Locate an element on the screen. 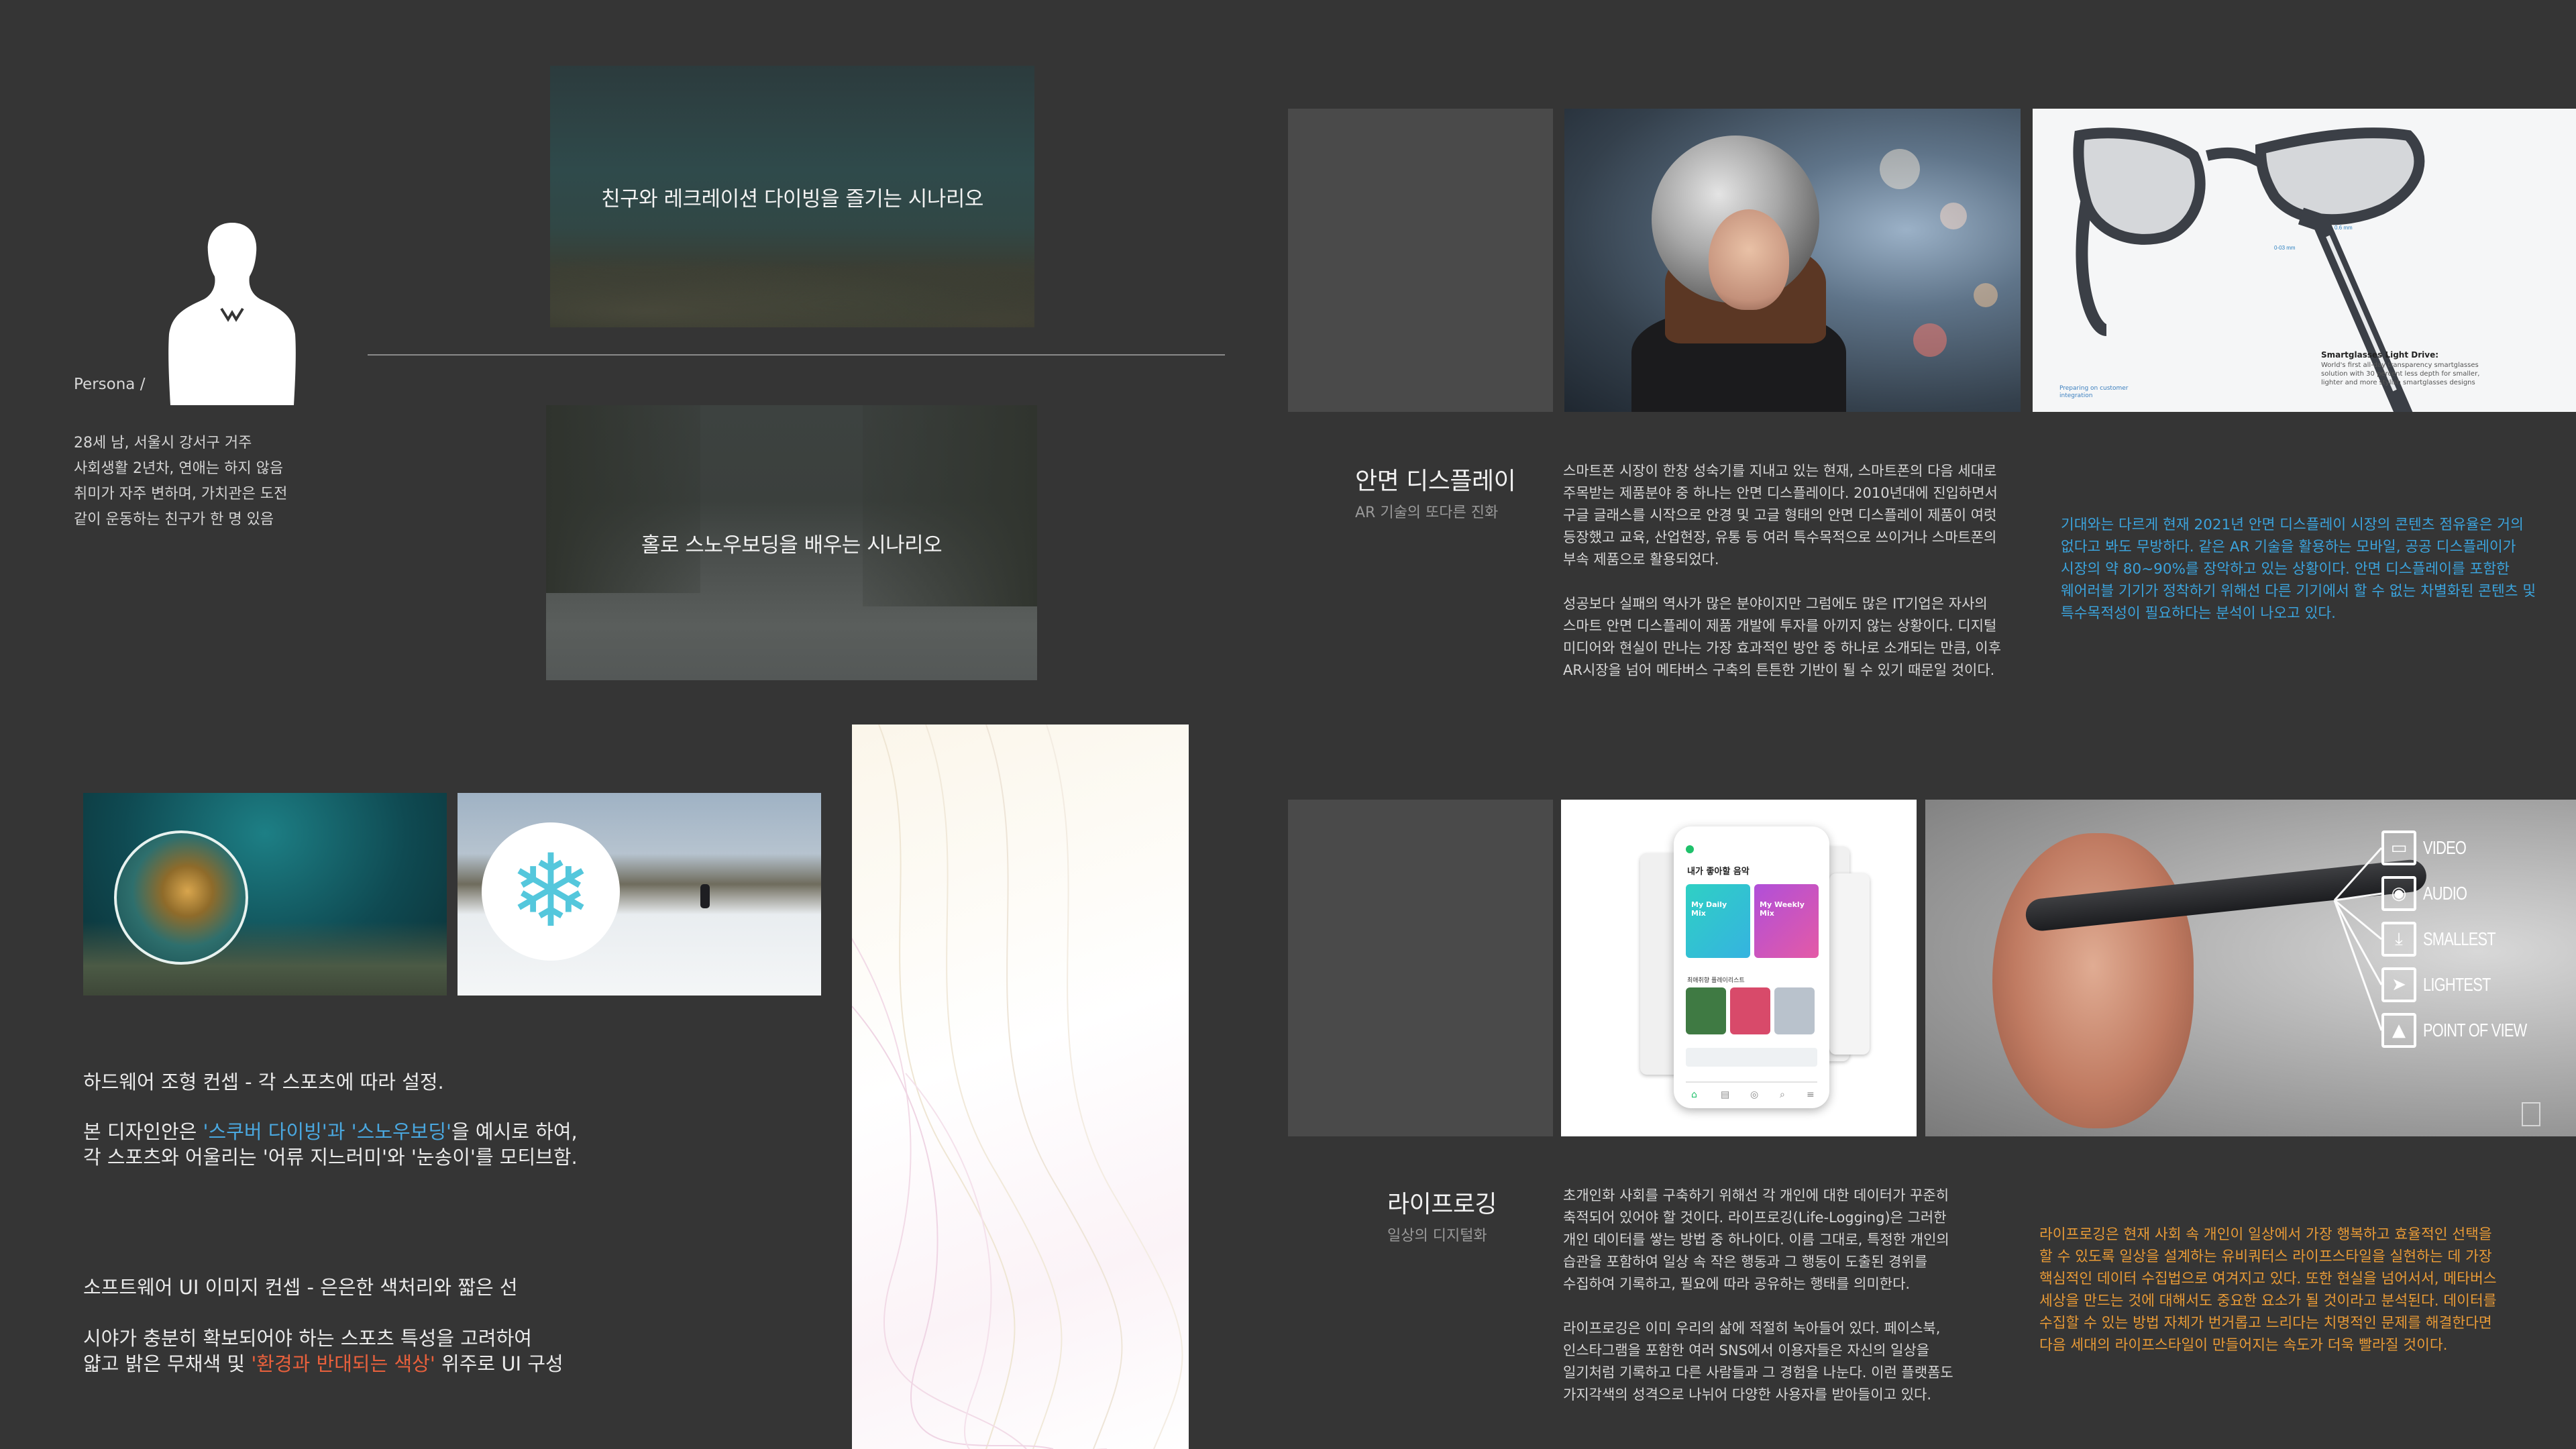  feature-audio: ◉ AUDIO is located at coordinates (2430, 893).